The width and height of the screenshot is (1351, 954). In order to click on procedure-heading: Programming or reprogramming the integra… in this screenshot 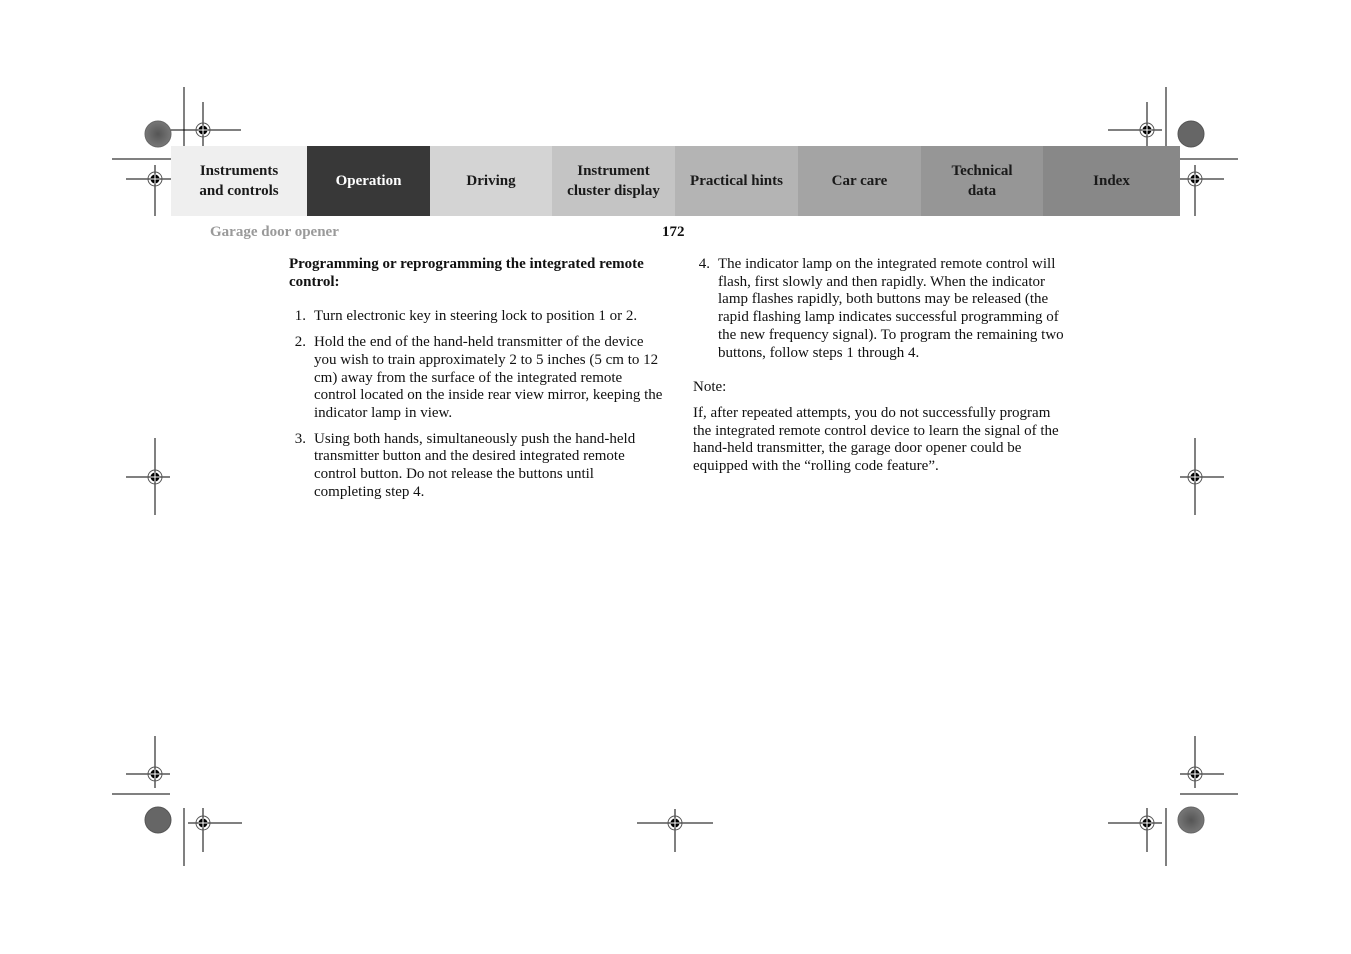, I will do `click(466, 273)`.